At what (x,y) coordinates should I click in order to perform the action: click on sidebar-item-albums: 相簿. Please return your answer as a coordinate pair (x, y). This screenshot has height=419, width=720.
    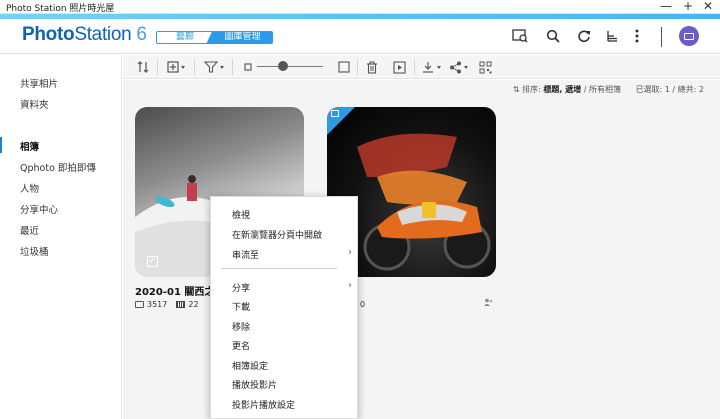
    Looking at the image, I should click on (29, 146).